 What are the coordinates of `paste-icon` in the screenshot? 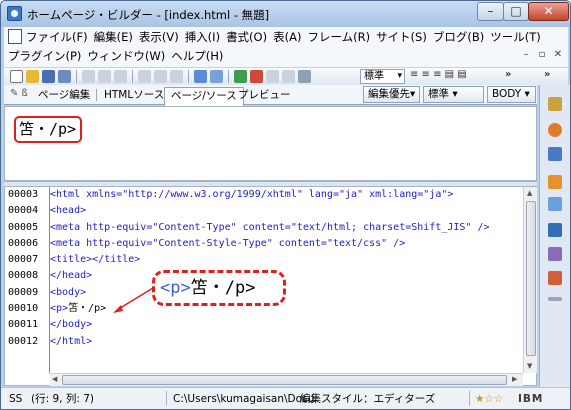 It's located at (120, 76).